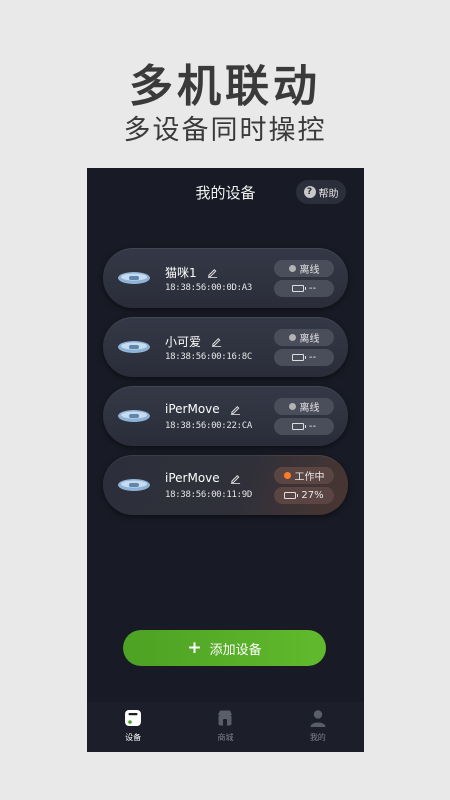 This screenshot has height=800, width=450. What do you see at coordinates (133, 718) in the screenshot?
I see `device-icon` at bounding box center [133, 718].